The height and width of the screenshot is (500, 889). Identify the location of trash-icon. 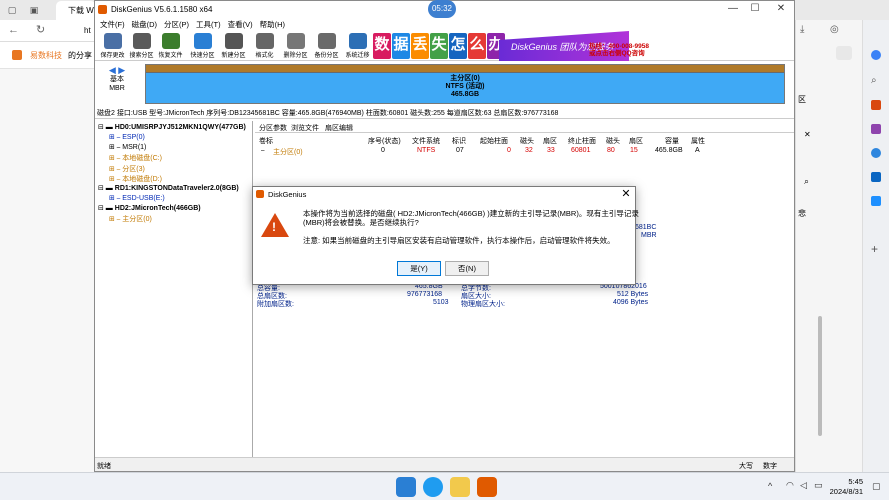
(295, 41).